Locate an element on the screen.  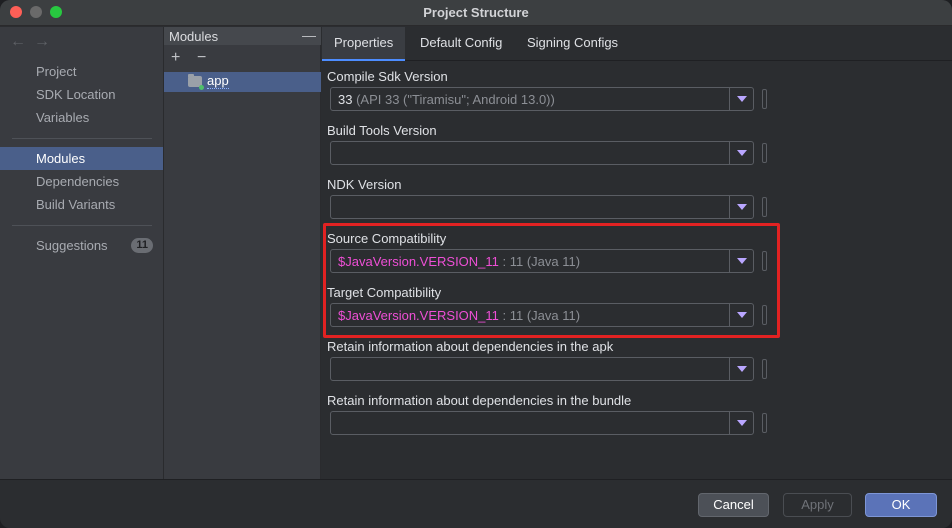
module-item-app: app is located at coordinates (242, 82).